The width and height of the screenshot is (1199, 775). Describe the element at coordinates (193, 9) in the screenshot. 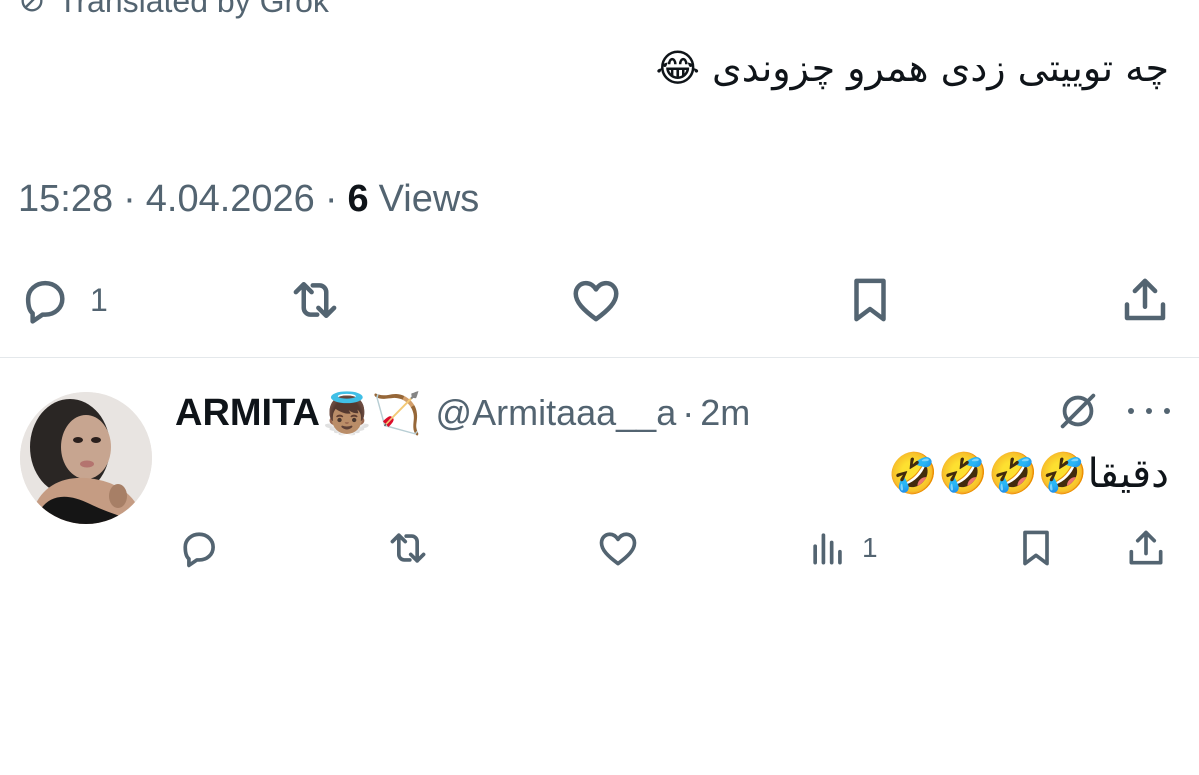

I see `translated-label: Translated by Grok` at that location.